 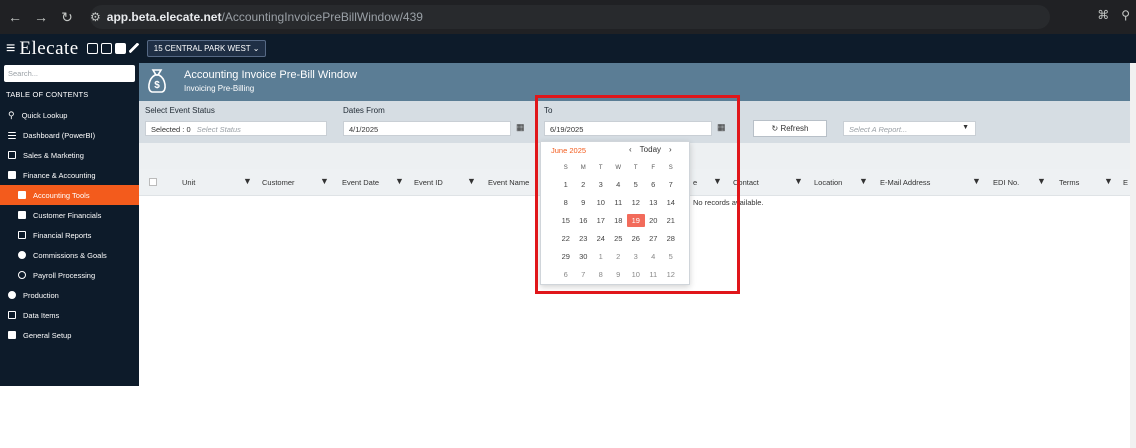 I want to click on printer-icon, so click(x=22, y=235).